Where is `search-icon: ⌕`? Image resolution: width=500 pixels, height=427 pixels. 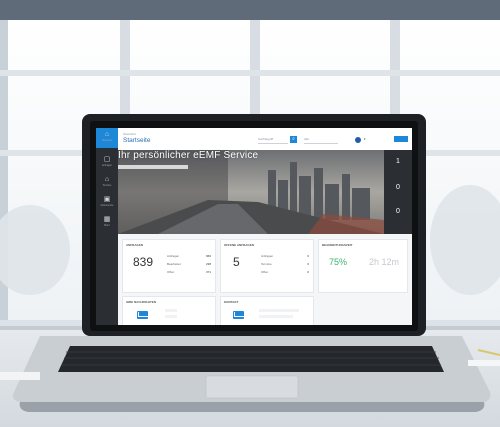
search-icon: ⌕ is located at coordinates (293, 139).